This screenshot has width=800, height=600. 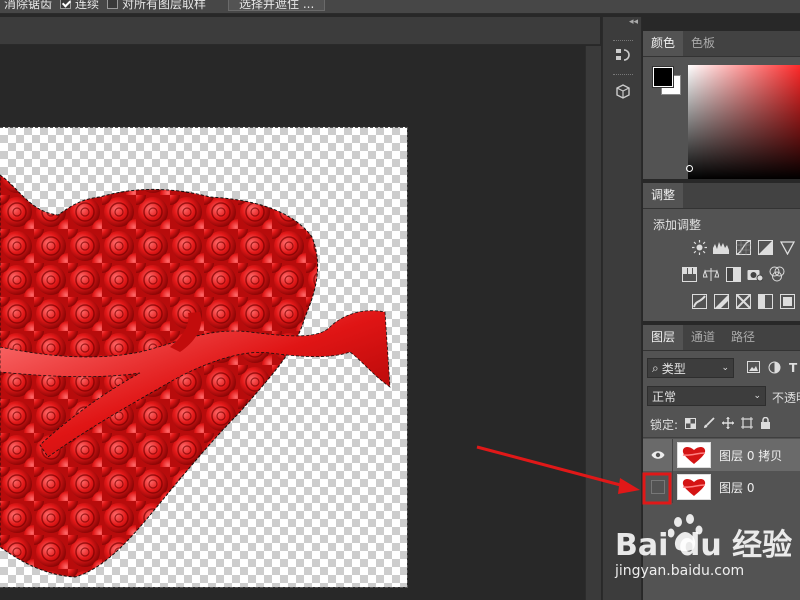 I want to click on hue-saturation-icon, so click(x=689, y=274).